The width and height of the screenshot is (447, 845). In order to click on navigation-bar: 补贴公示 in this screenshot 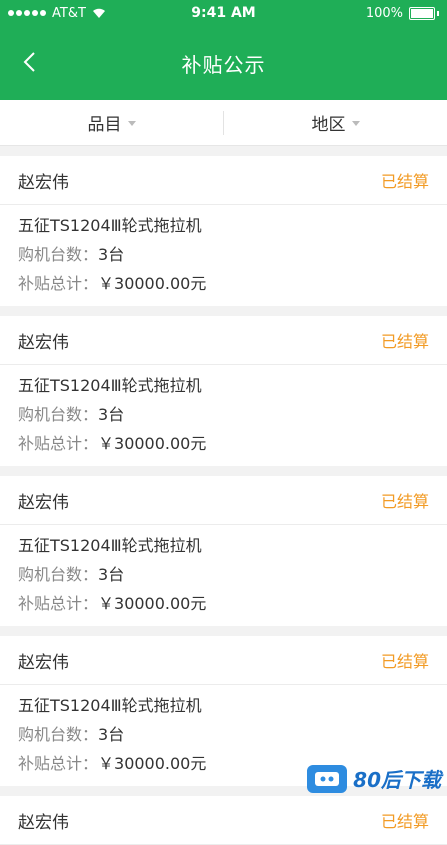, I will do `click(223, 63)`.